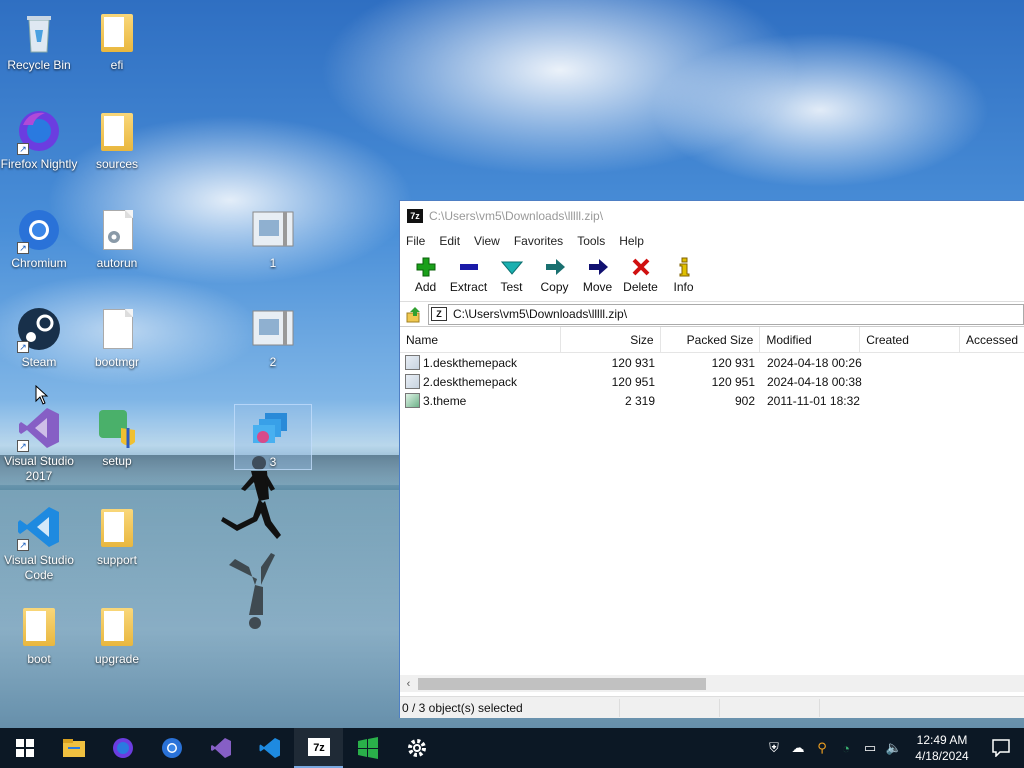 Image resolution: width=1024 pixels, height=768 pixels. What do you see at coordinates (39, 164) in the screenshot?
I see `desktop-icon-label: Firefox Nightly` at bounding box center [39, 164].